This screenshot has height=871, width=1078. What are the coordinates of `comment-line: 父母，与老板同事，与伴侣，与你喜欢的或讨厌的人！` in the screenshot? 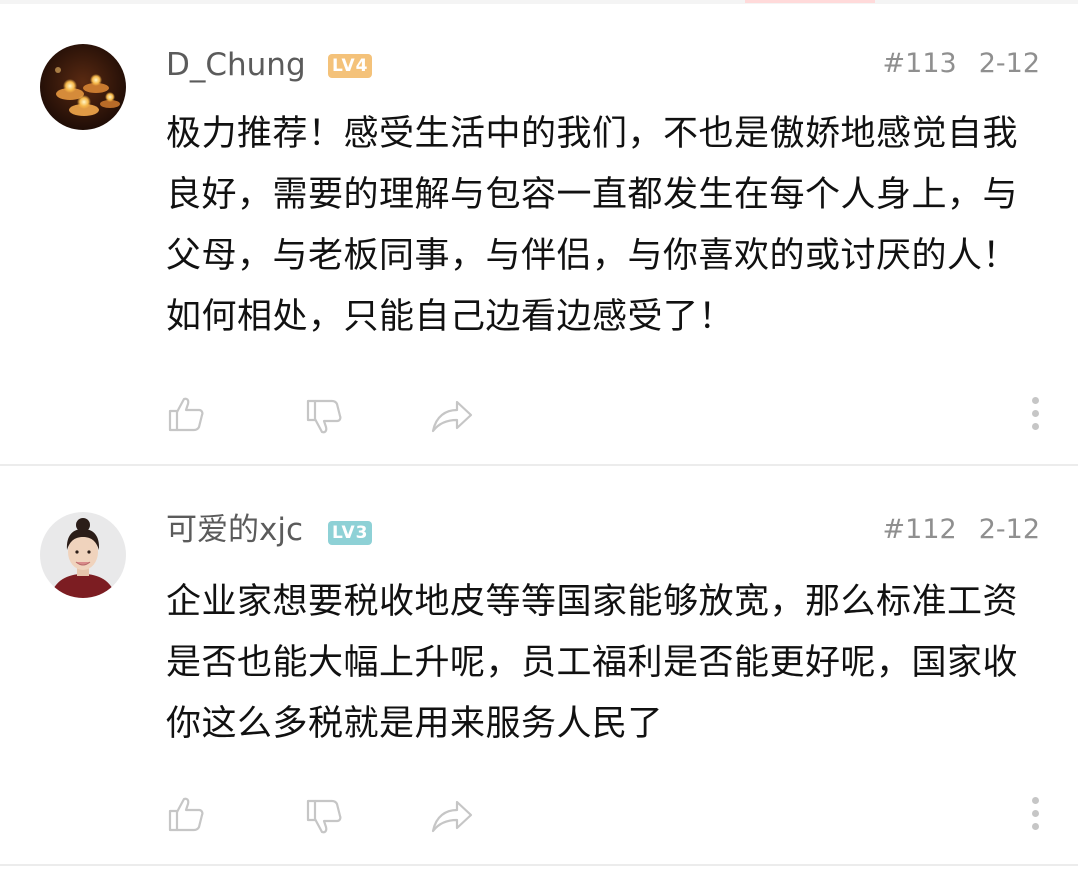 It's located at (592, 256).